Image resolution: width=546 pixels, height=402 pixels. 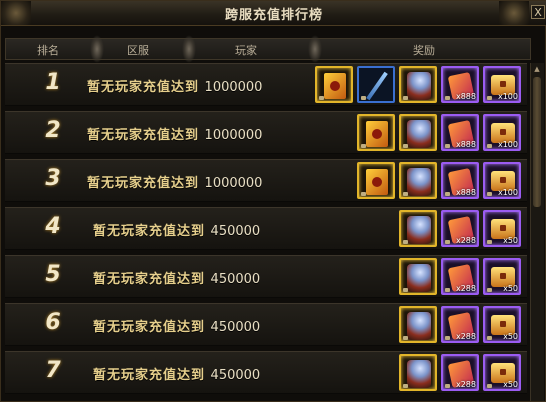 I want to click on header-rank: 排名, so click(x=48, y=50).